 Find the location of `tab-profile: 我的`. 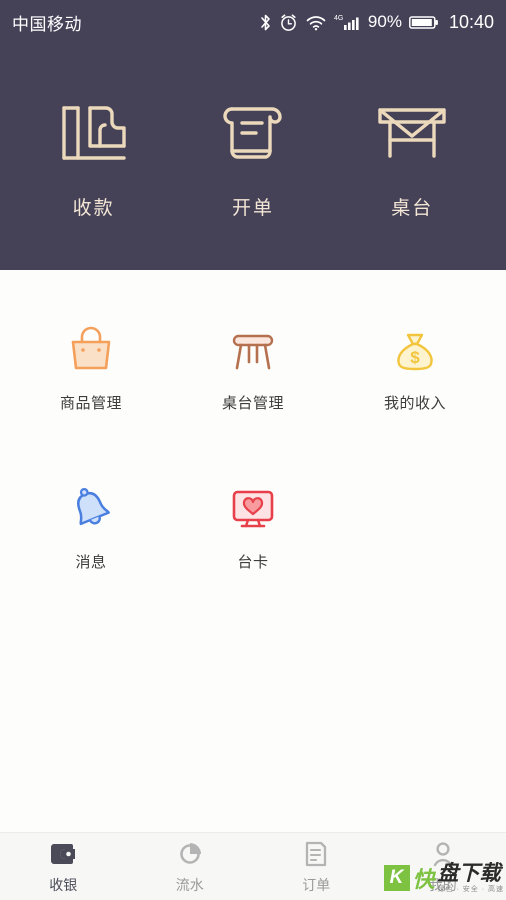

tab-profile: 我的 is located at coordinates (443, 866).